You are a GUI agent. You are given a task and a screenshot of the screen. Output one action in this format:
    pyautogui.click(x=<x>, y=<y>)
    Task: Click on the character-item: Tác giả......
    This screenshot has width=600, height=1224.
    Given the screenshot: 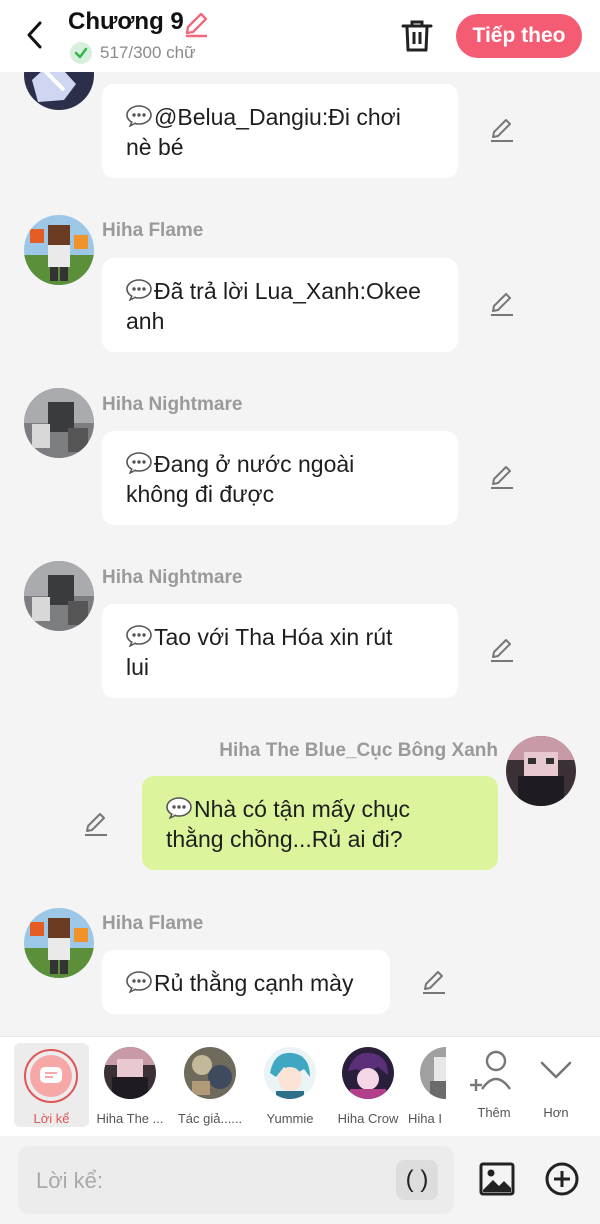 What is the action you would take?
    pyautogui.click(x=210, y=1086)
    